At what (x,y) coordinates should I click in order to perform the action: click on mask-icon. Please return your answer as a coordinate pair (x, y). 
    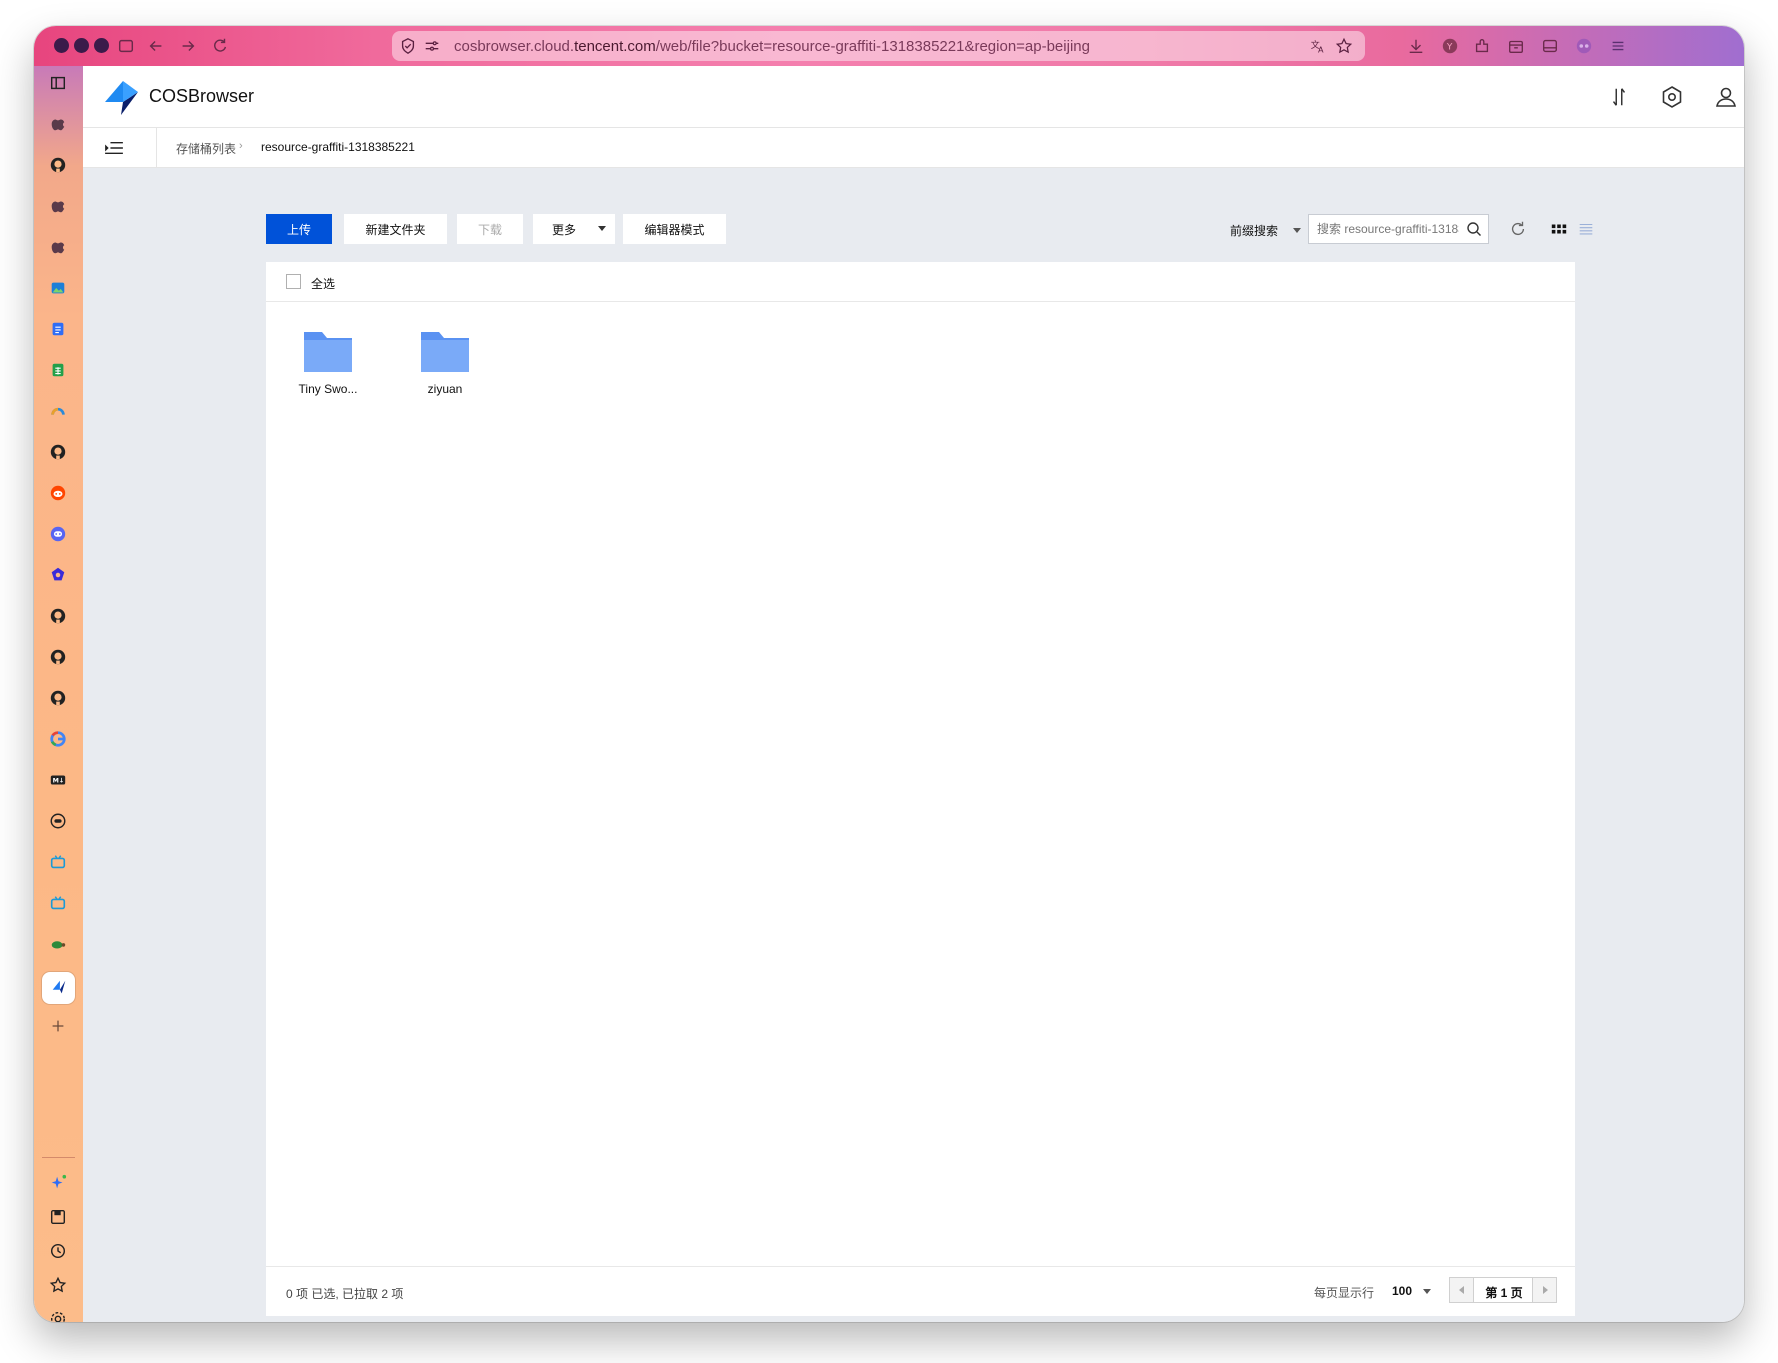
    Looking at the image, I should click on (1584, 46).